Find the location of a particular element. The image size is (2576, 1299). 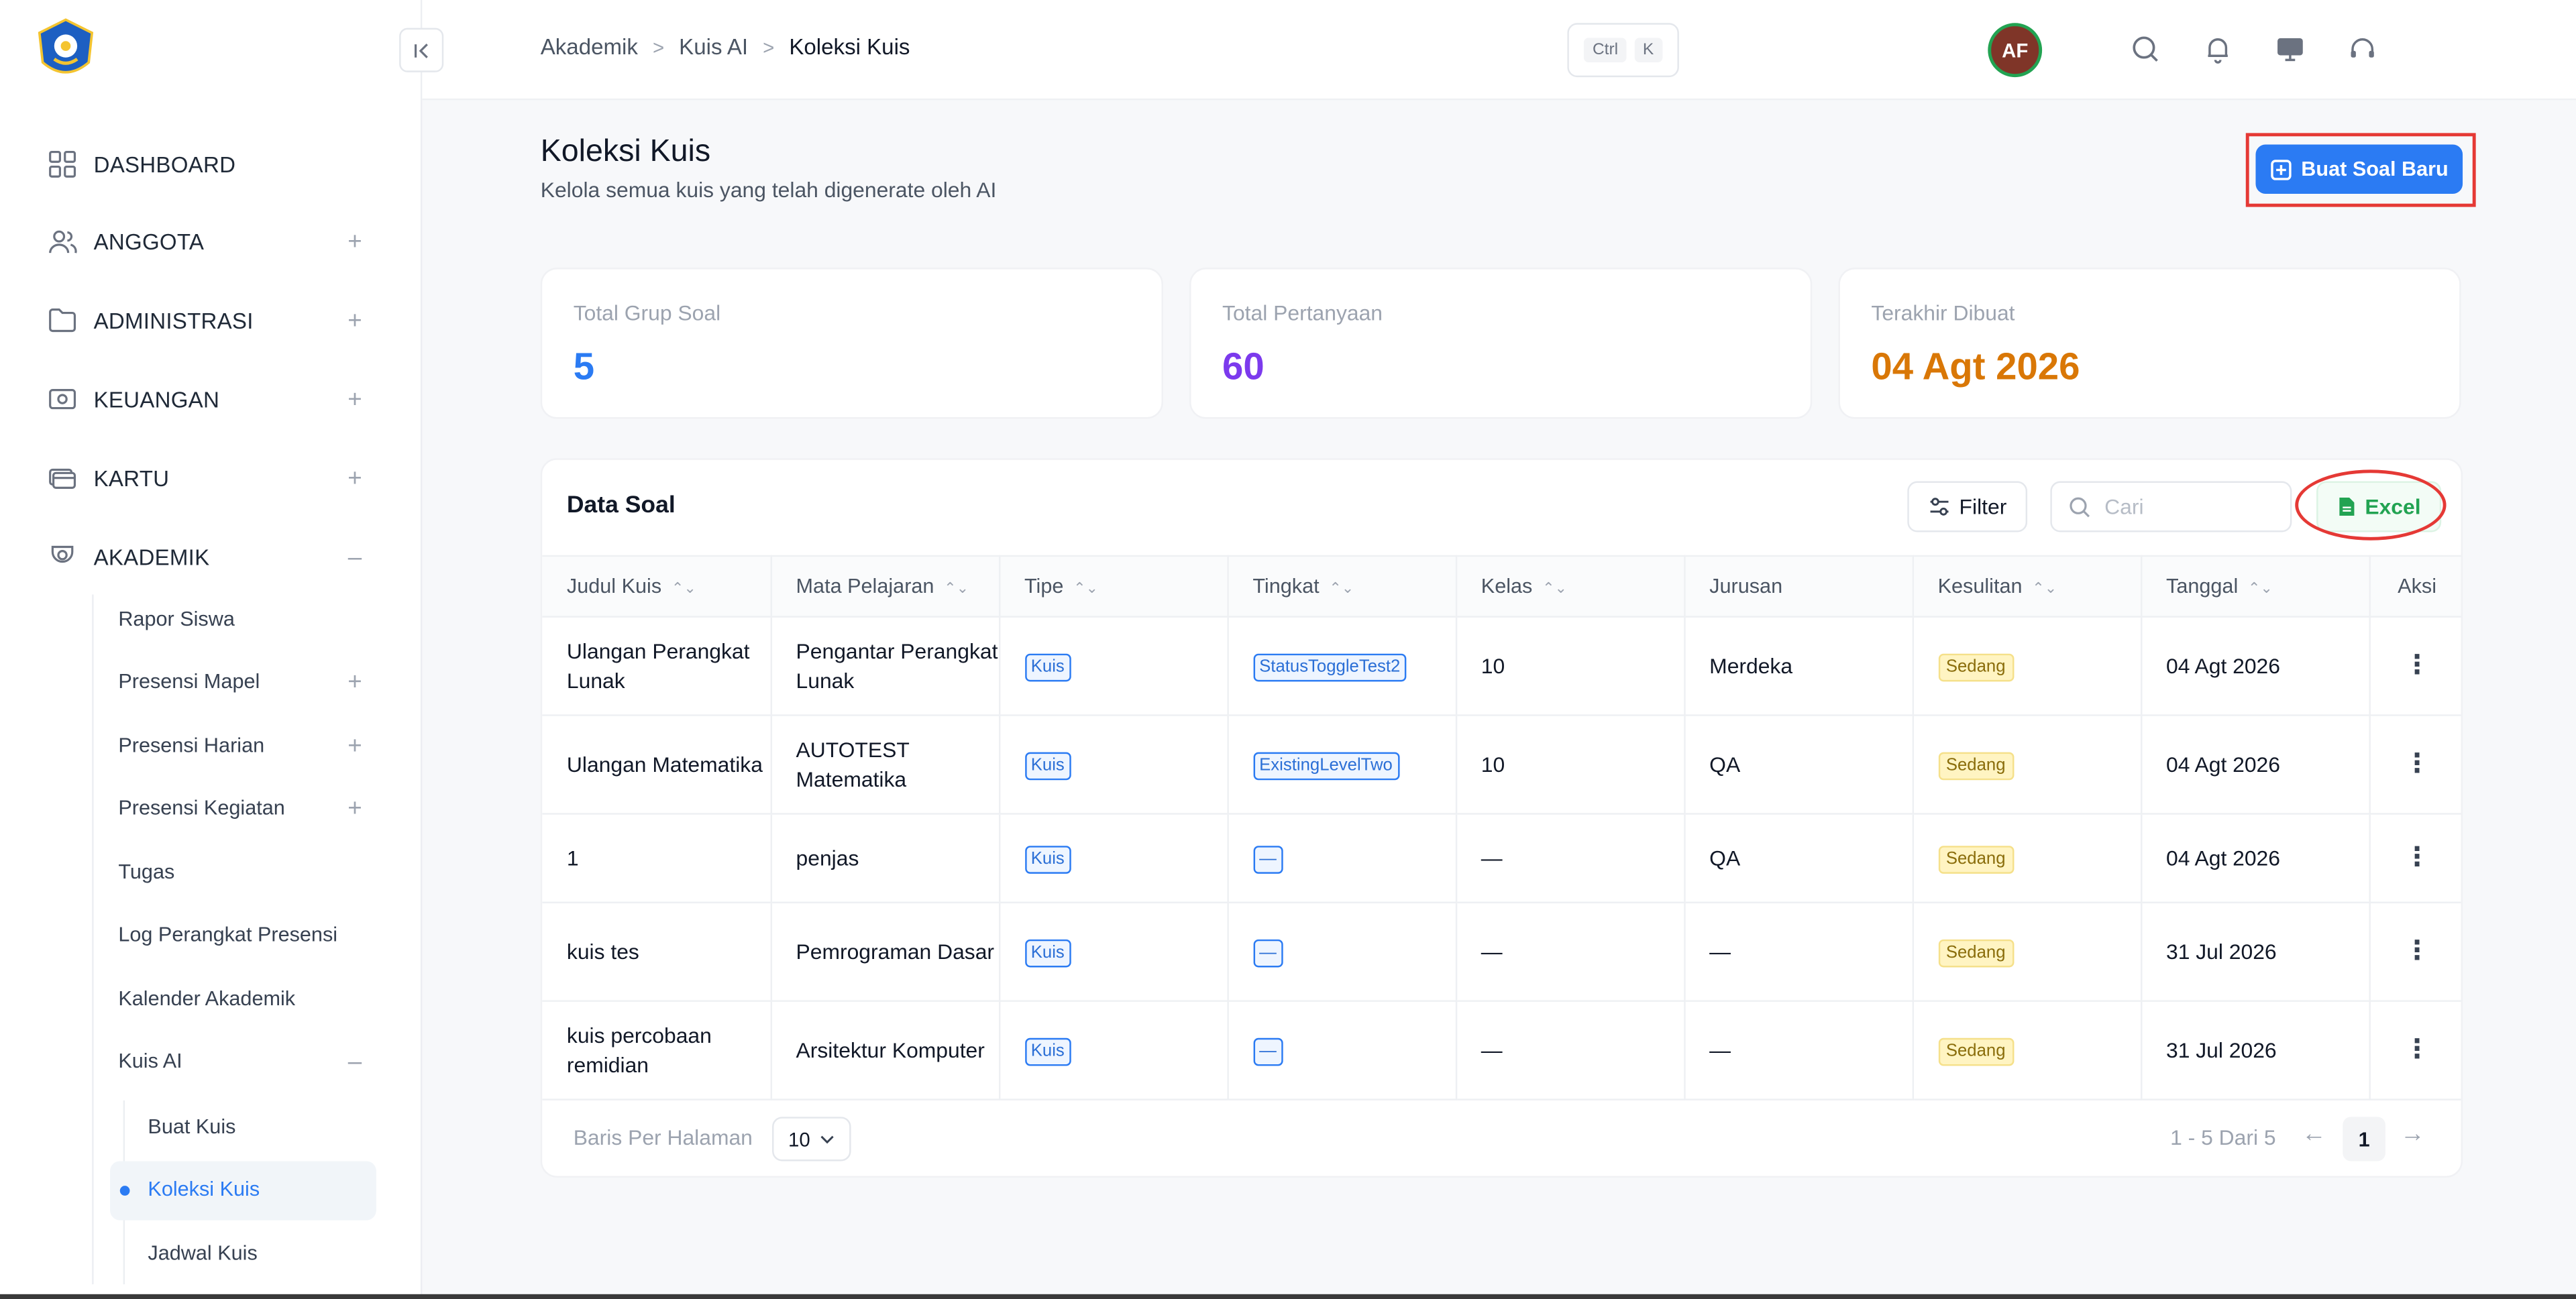

col-tipe: Tipe ⌃⌄ is located at coordinates (1113, 587).